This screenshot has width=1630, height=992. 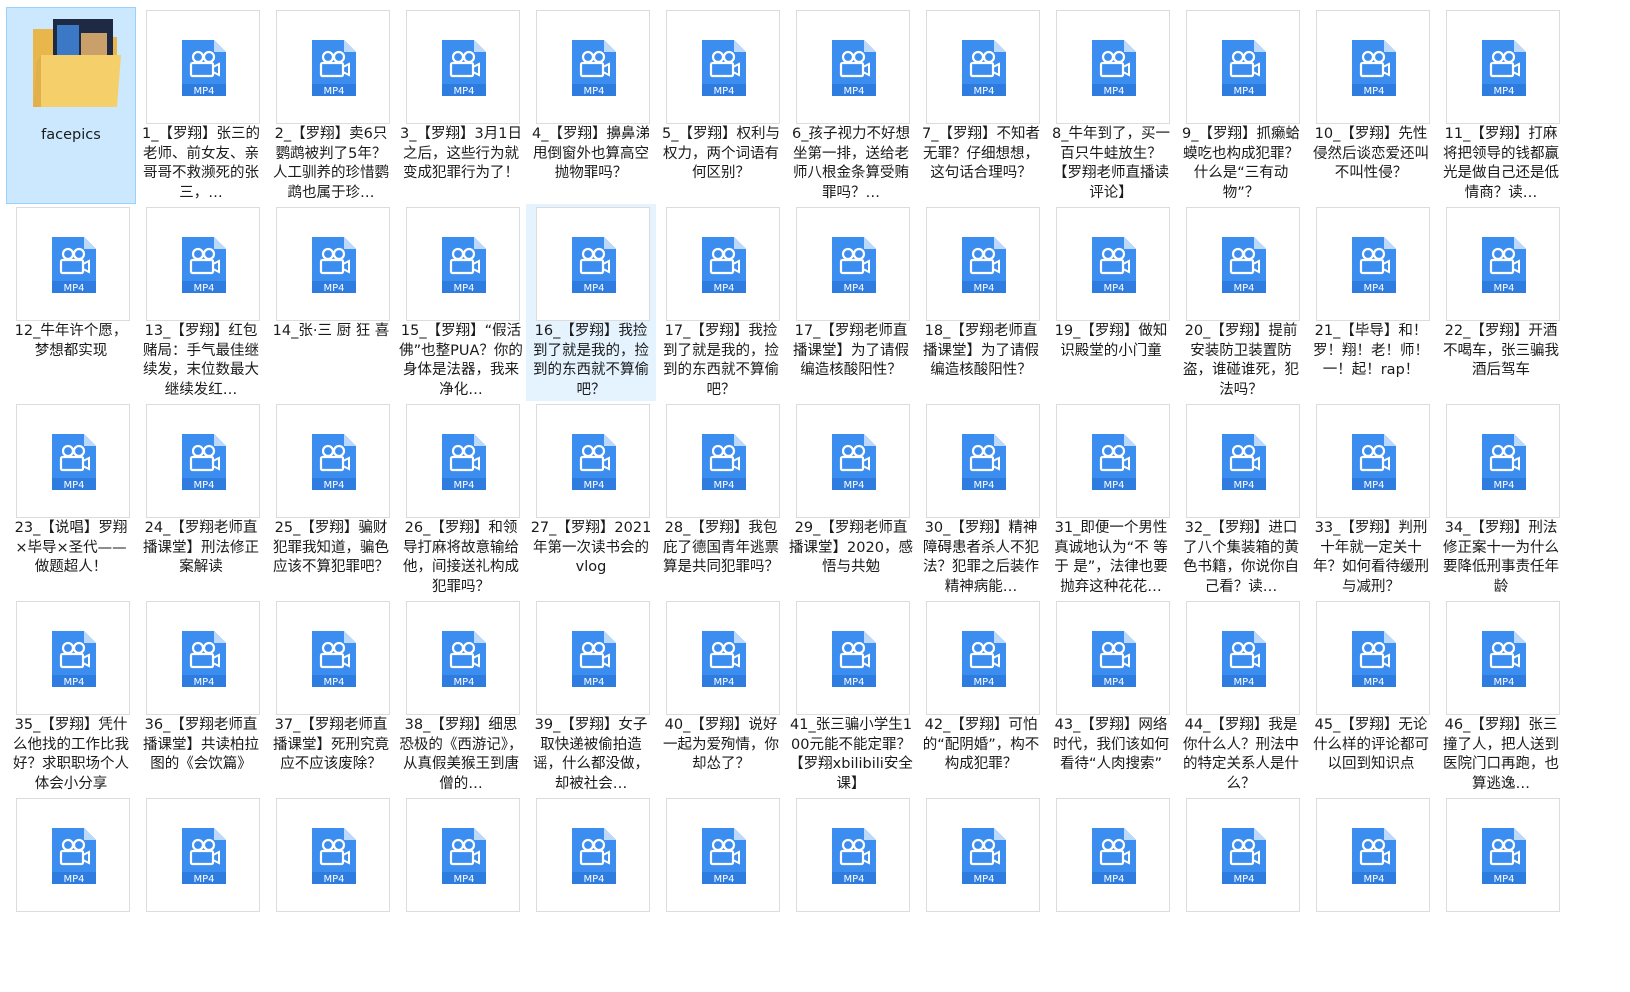 I want to click on file-item: MP4 3_【罗翔】3月1日之后，这些行为就变成犯罪行为了！, so click(x=461, y=105).